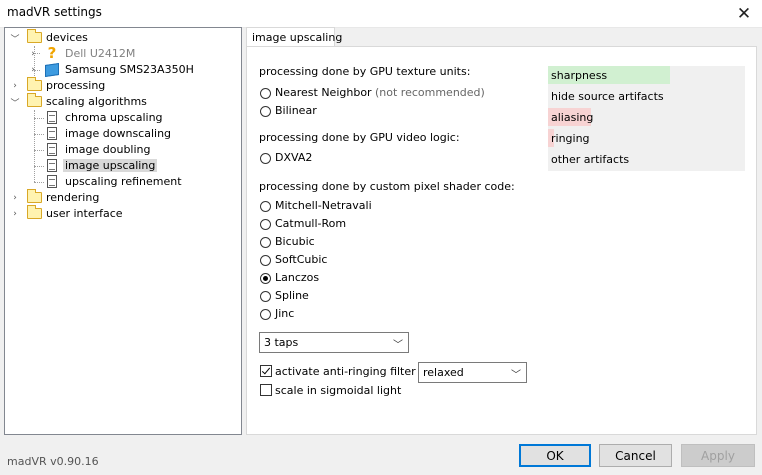 Image resolution: width=762 pixels, height=475 pixels. I want to click on radio-label: DXVA2, so click(294, 157).